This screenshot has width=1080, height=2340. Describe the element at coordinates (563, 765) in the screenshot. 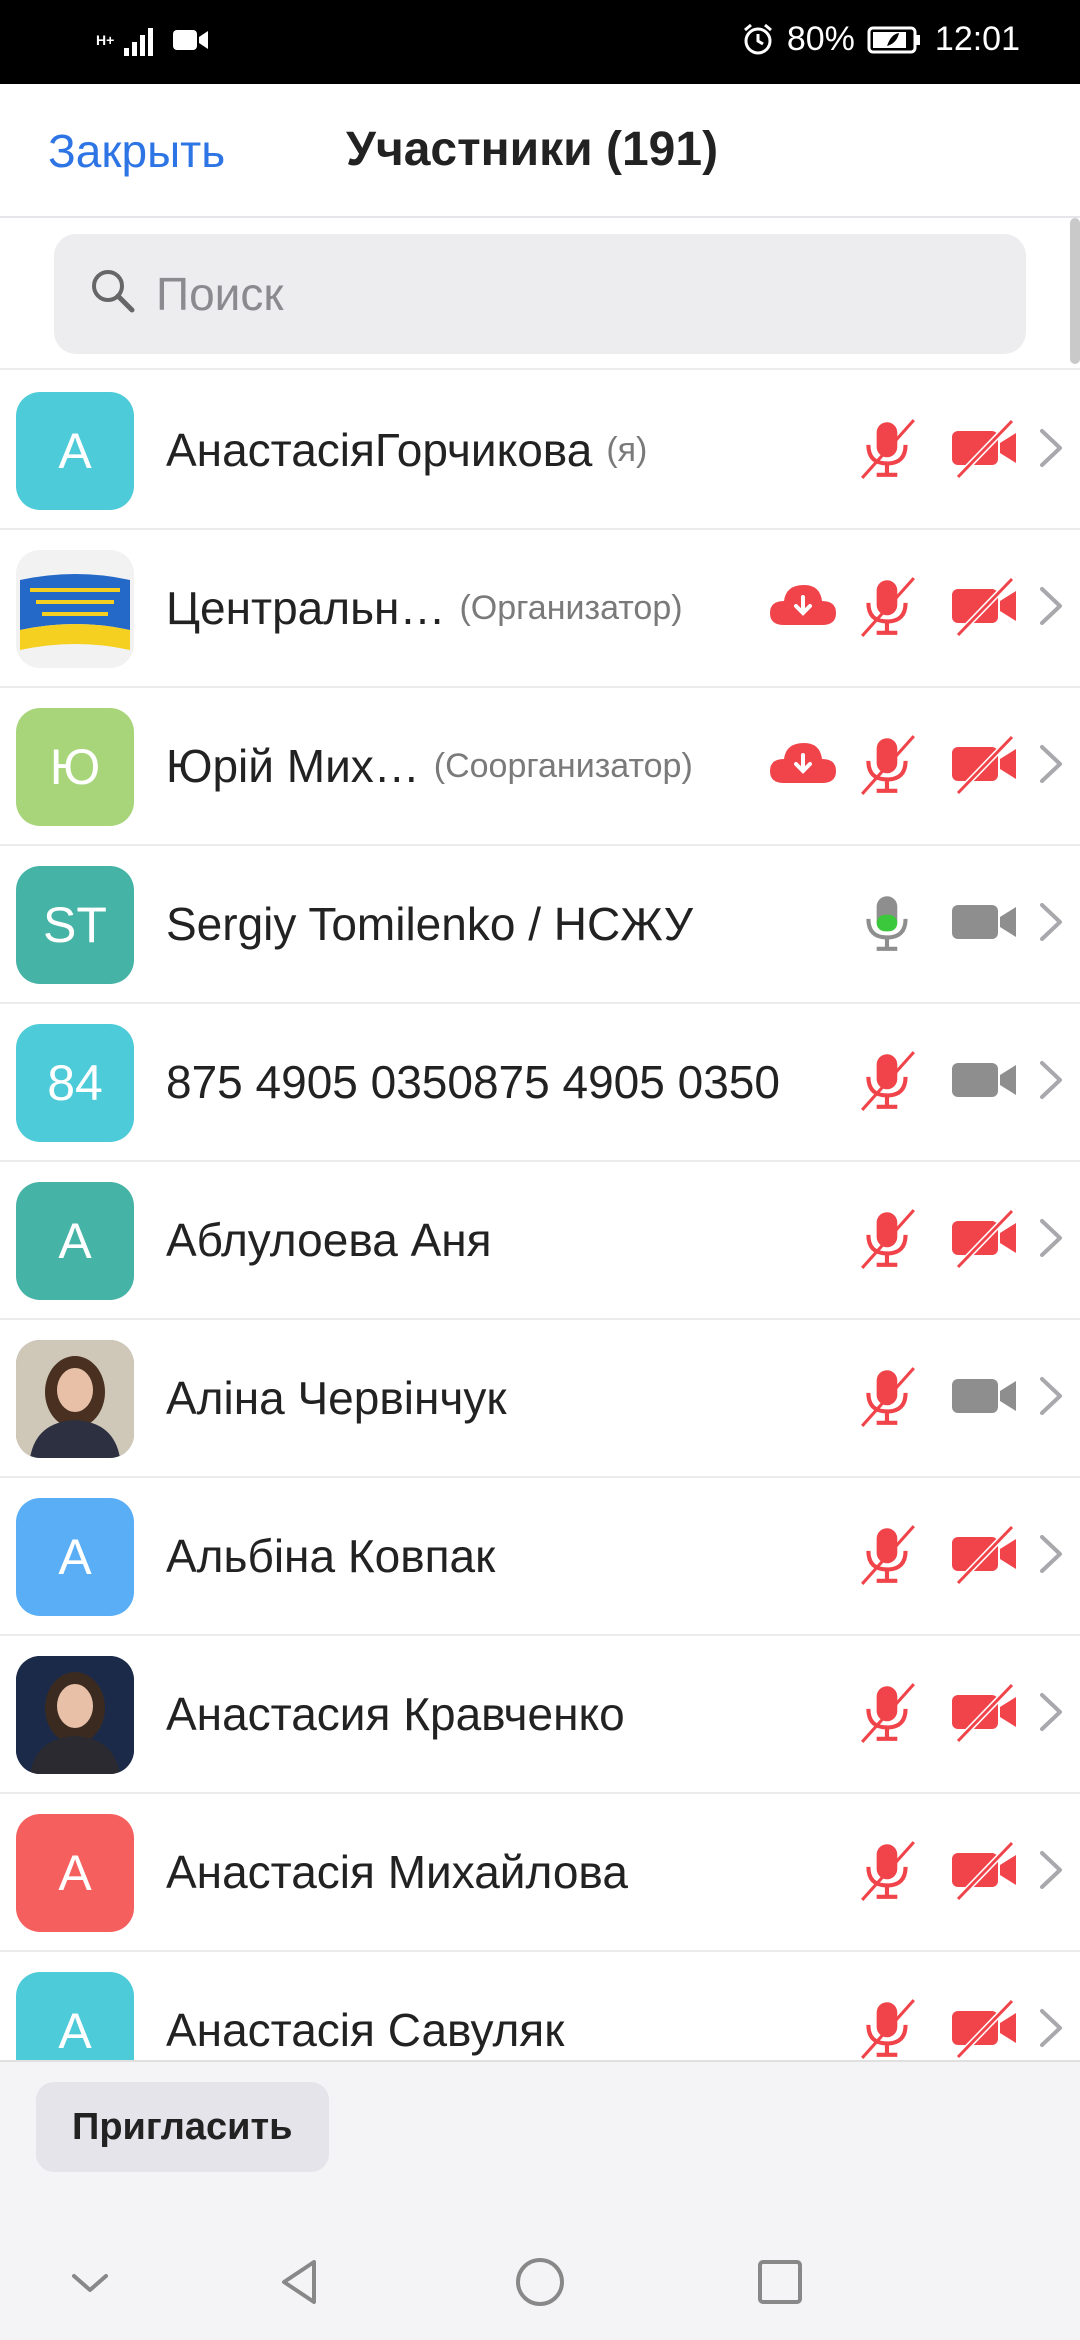

I see `participant-role: (Соорганизатор)` at that location.